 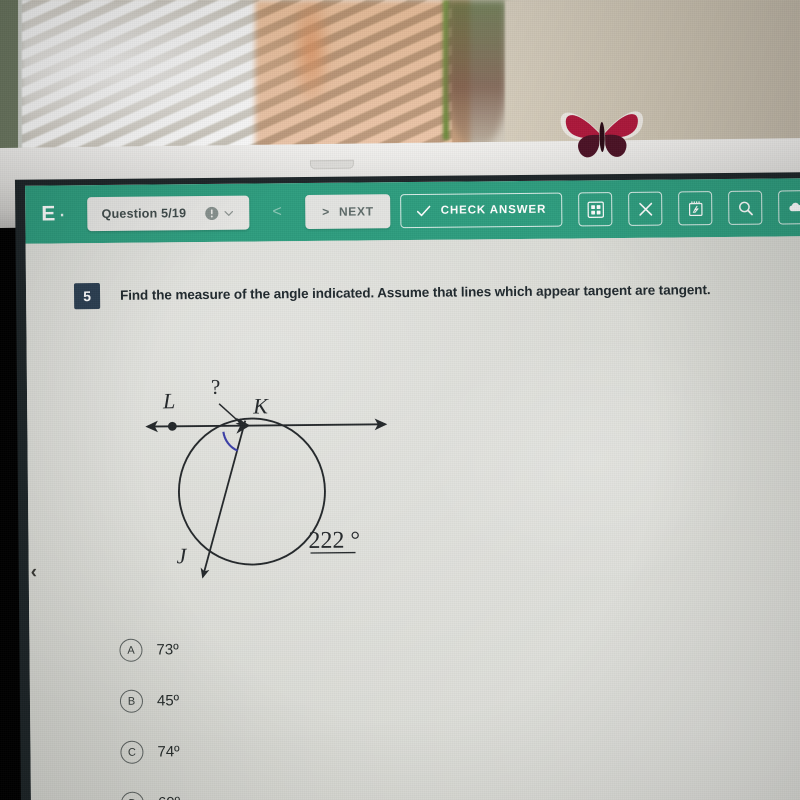 I want to click on app-logo: E ·, so click(x=53, y=214).